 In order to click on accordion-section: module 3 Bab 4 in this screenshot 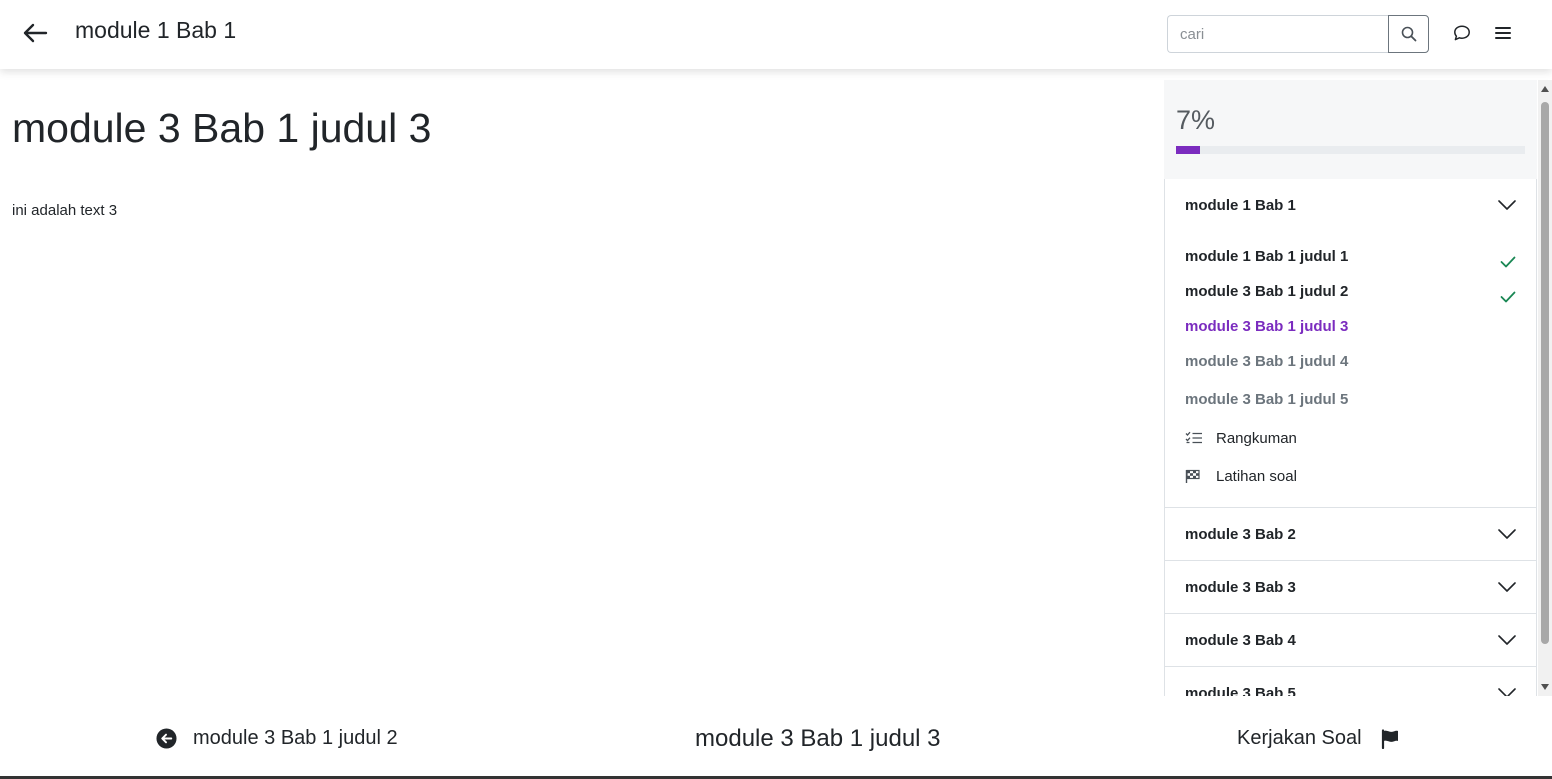, I will do `click(1350, 640)`.